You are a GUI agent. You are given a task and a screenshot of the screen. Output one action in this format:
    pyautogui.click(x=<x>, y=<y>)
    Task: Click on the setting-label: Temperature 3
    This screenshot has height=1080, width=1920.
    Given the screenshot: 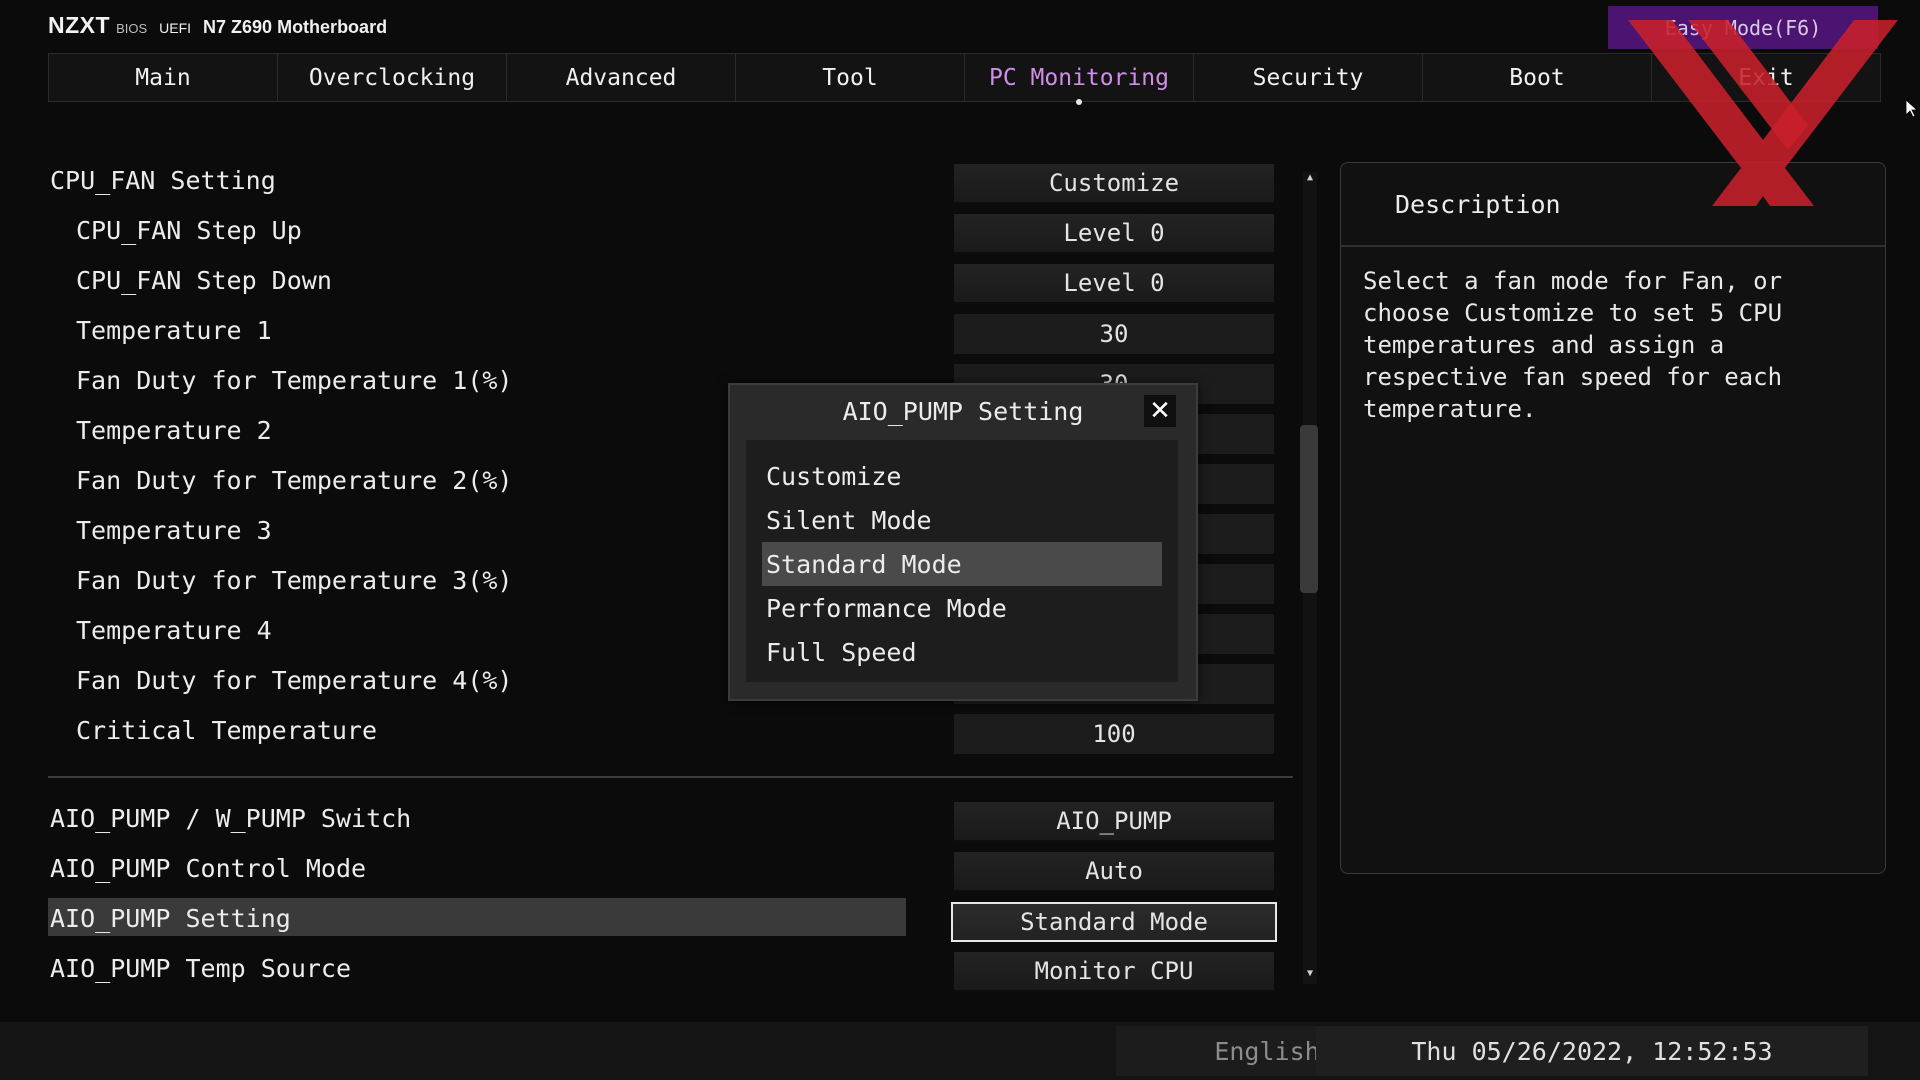 What is the action you would take?
    pyautogui.click(x=174, y=530)
    